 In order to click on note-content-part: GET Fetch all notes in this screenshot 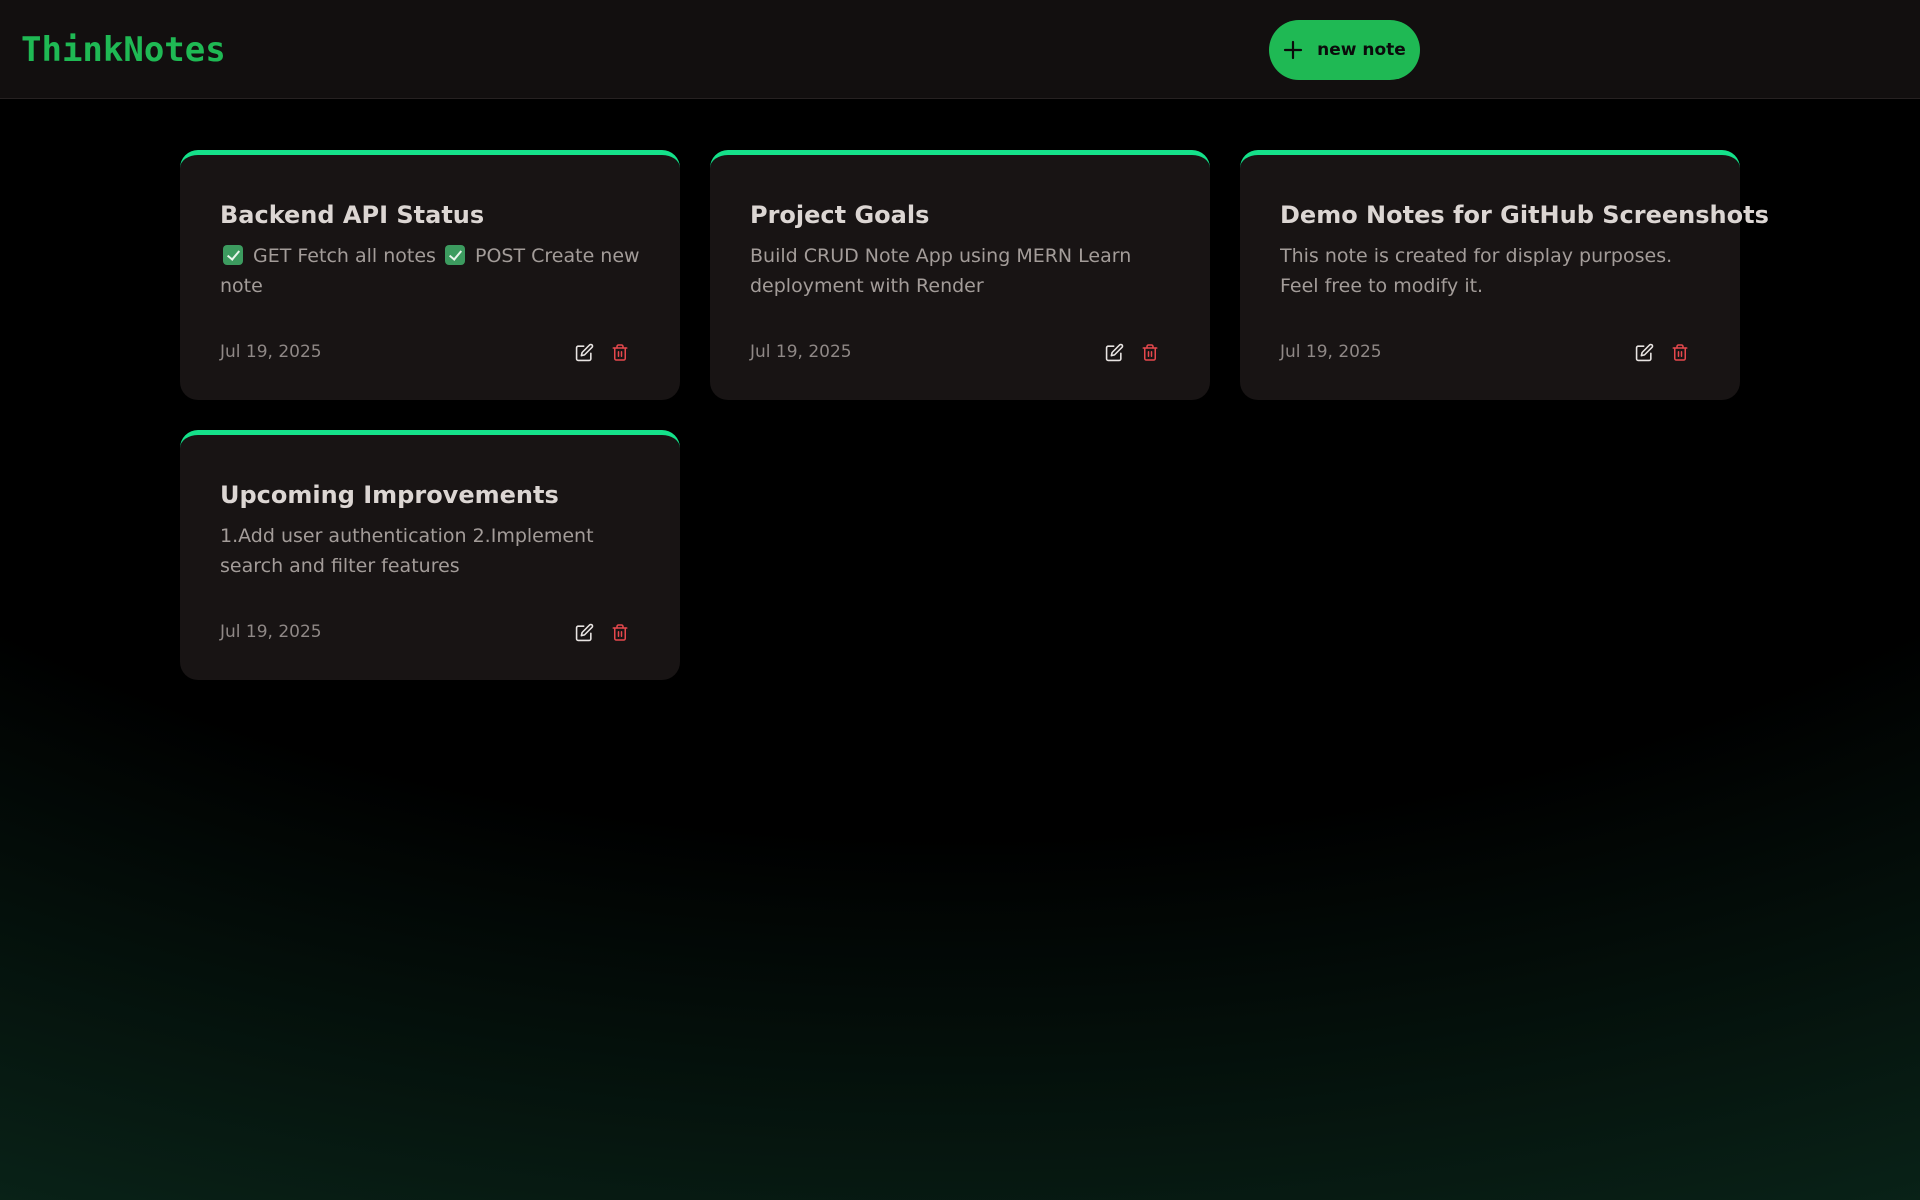, I will do `click(344, 256)`.